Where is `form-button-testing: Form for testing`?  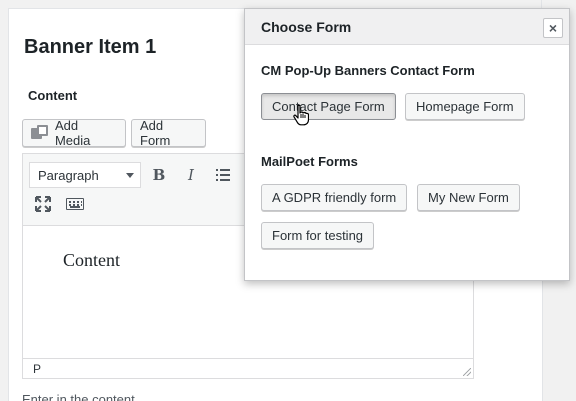
form-button-testing: Form for testing is located at coordinates (318, 235).